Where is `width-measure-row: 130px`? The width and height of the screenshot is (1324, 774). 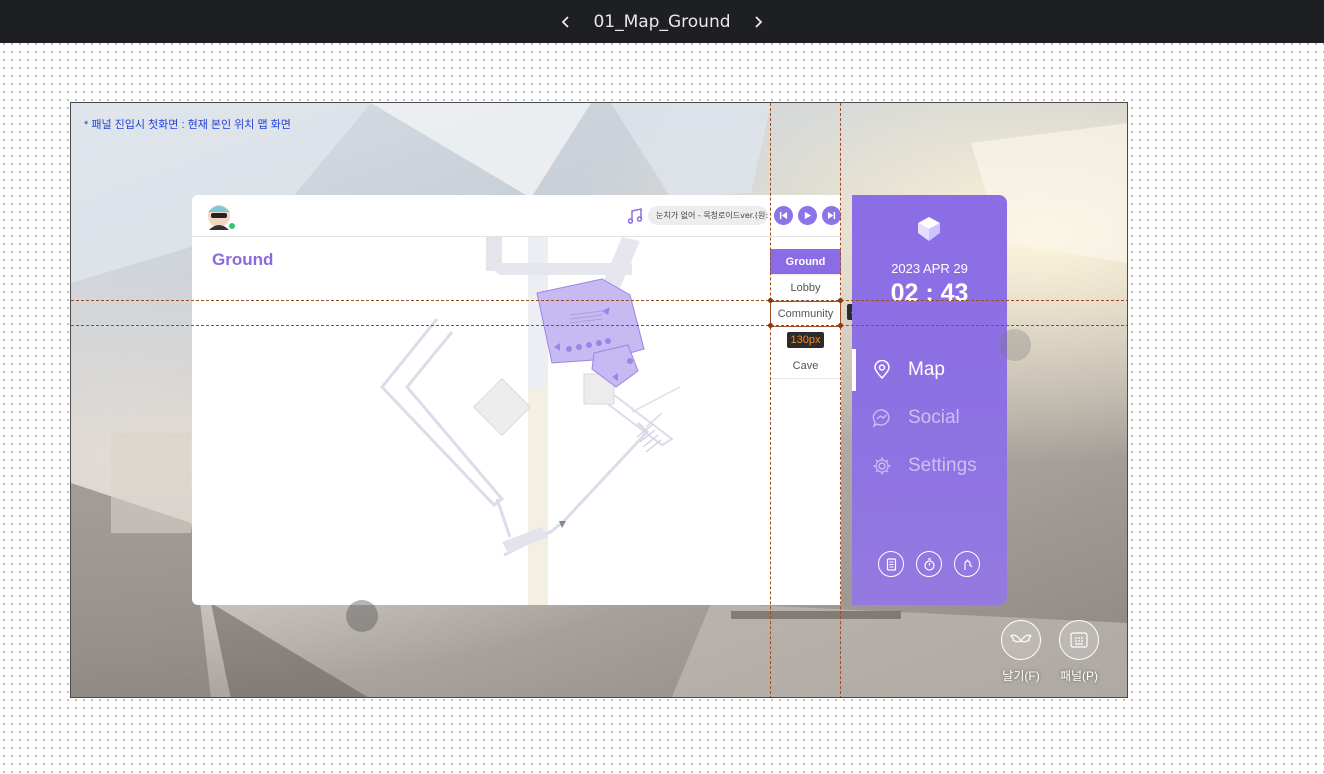
width-measure-row: 130px is located at coordinates (805, 340).